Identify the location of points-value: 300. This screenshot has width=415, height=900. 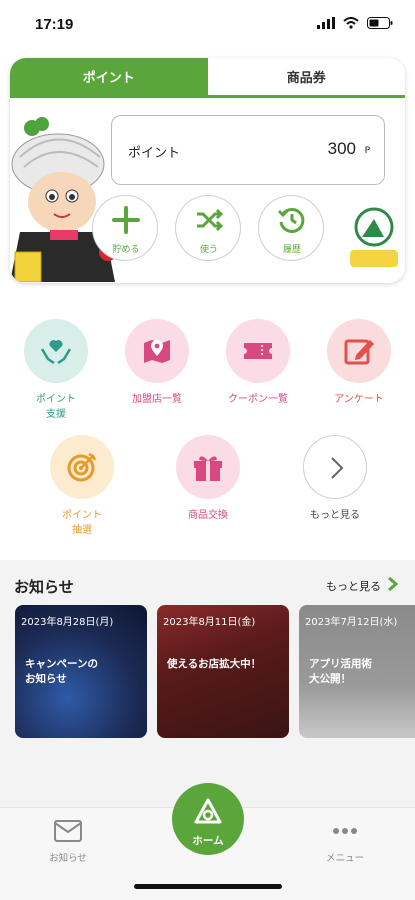
(341, 148).